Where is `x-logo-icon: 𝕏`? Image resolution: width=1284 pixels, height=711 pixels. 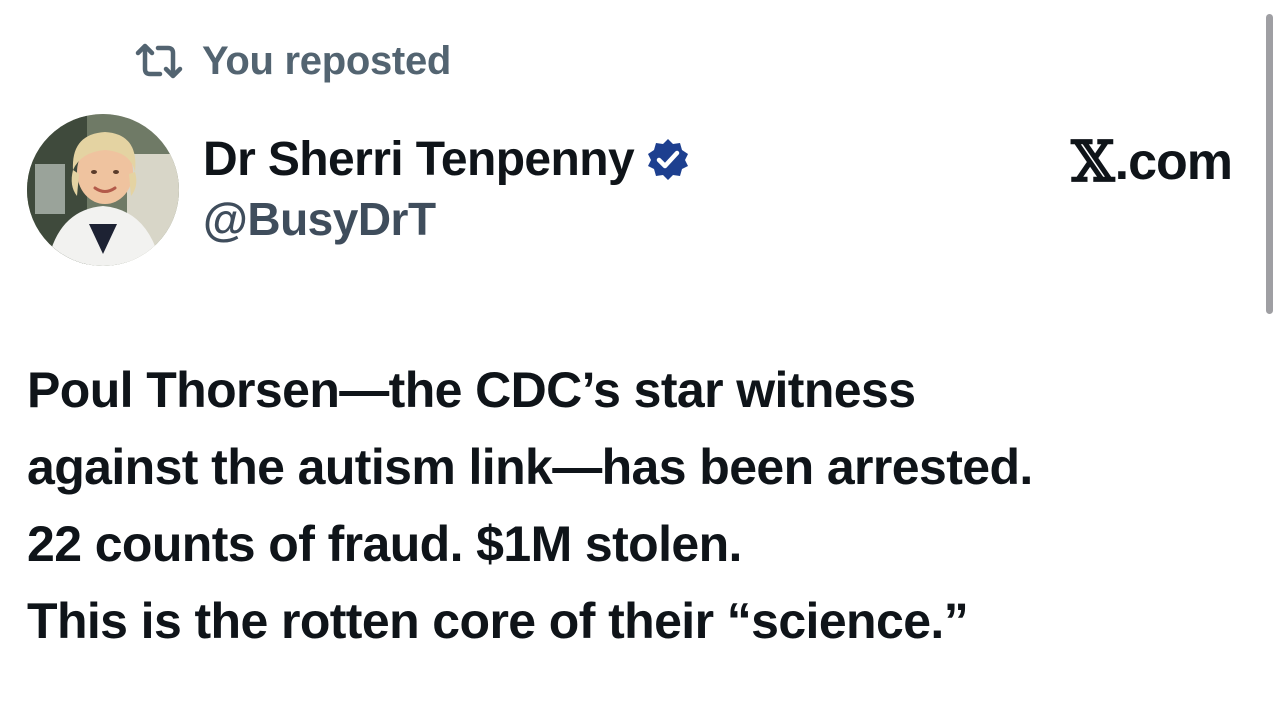 x-logo-icon: 𝕏 is located at coordinates (1093, 162).